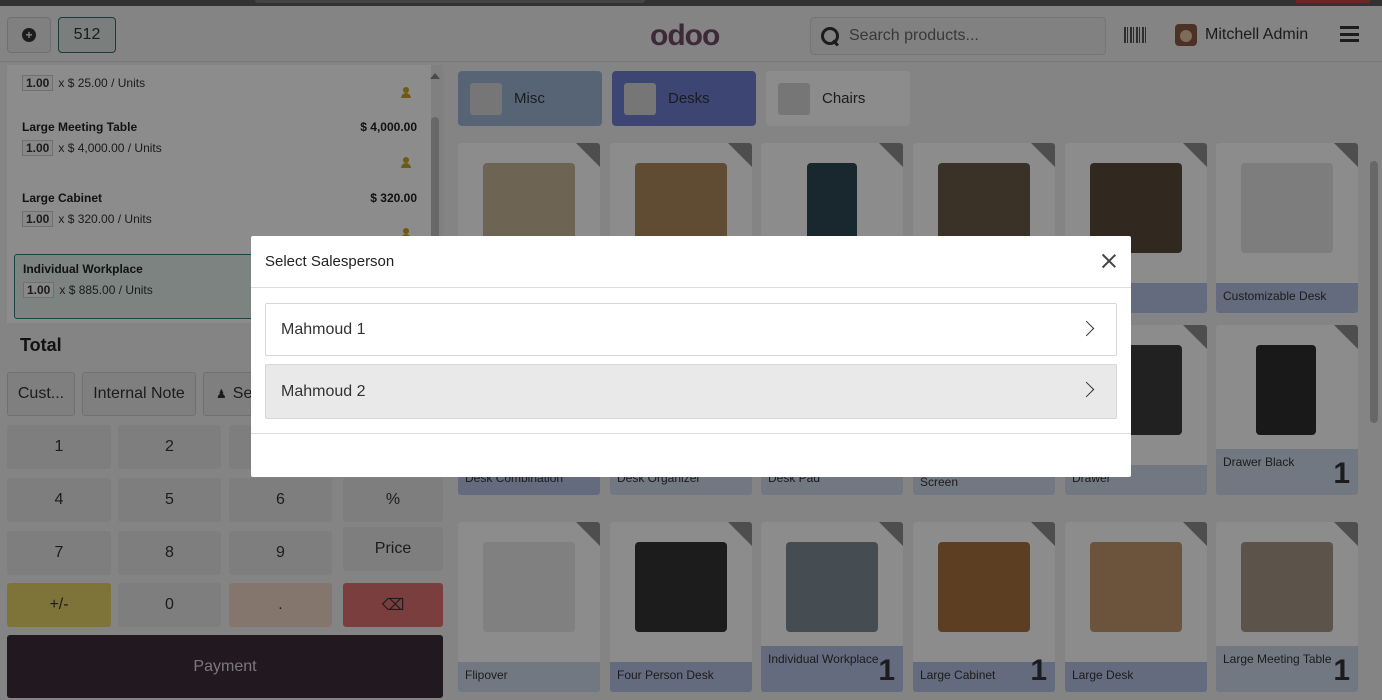  I want to click on salesperson-option: Mahmoud 2, so click(691, 391).